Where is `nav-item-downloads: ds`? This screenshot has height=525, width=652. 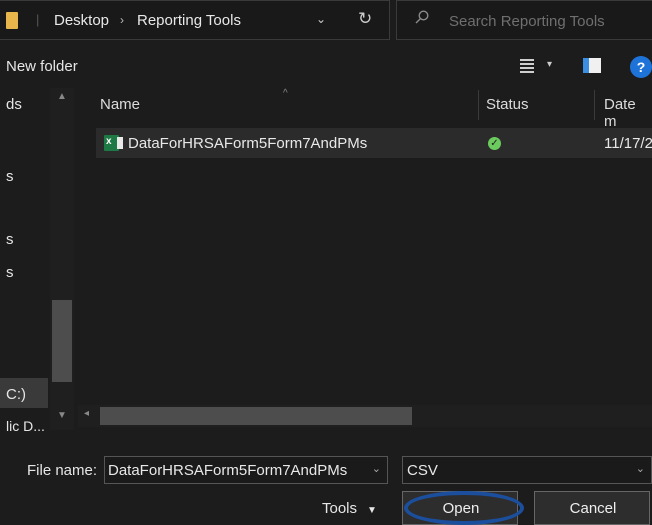 nav-item-downloads: ds is located at coordinates (14, 104).